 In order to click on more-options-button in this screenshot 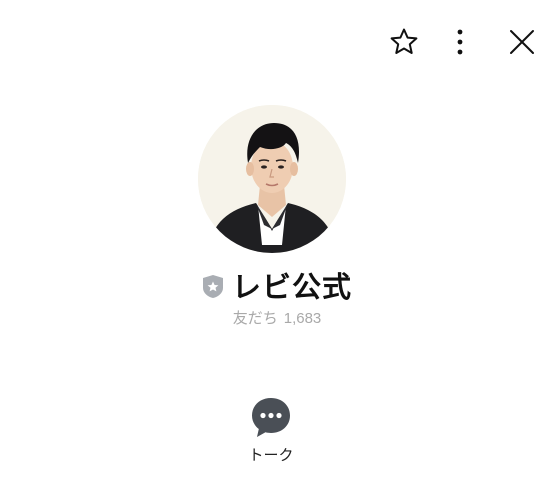, I will do `click(460, 42)`.